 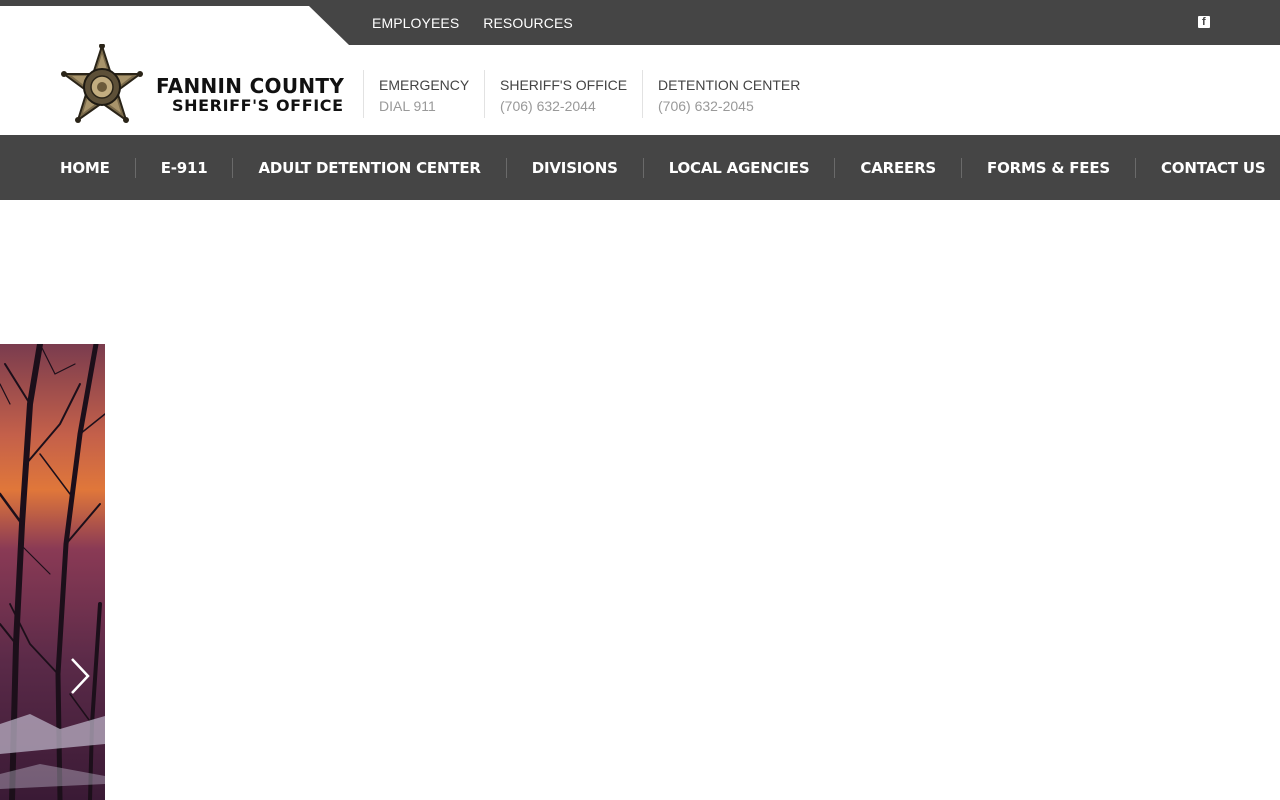 What do you see at coordinates (739, 168) in the screenshot?
I see `nav-local-agencies: LOCAL AGENCIES` at bounding box center [739, 168].